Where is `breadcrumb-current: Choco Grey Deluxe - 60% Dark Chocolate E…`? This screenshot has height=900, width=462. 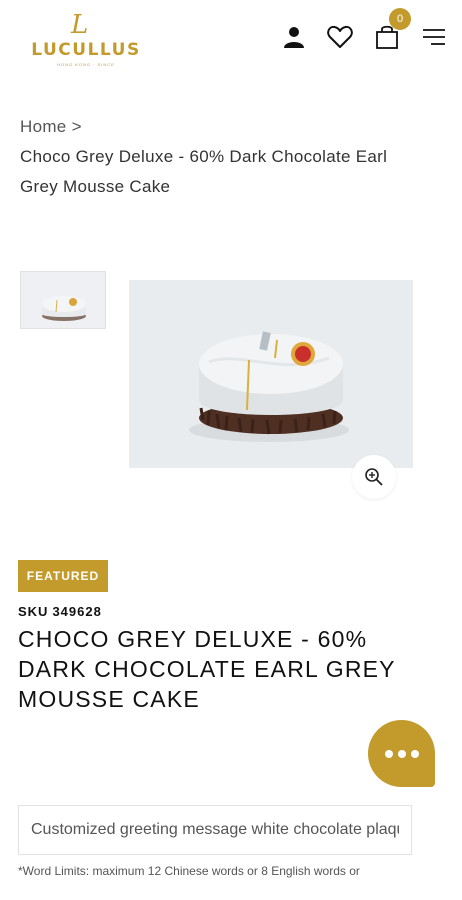 breadcrumb-current: Choco Grey Deluxe - 60% Dark Chocolate E… is located at coordinates (204, 171).